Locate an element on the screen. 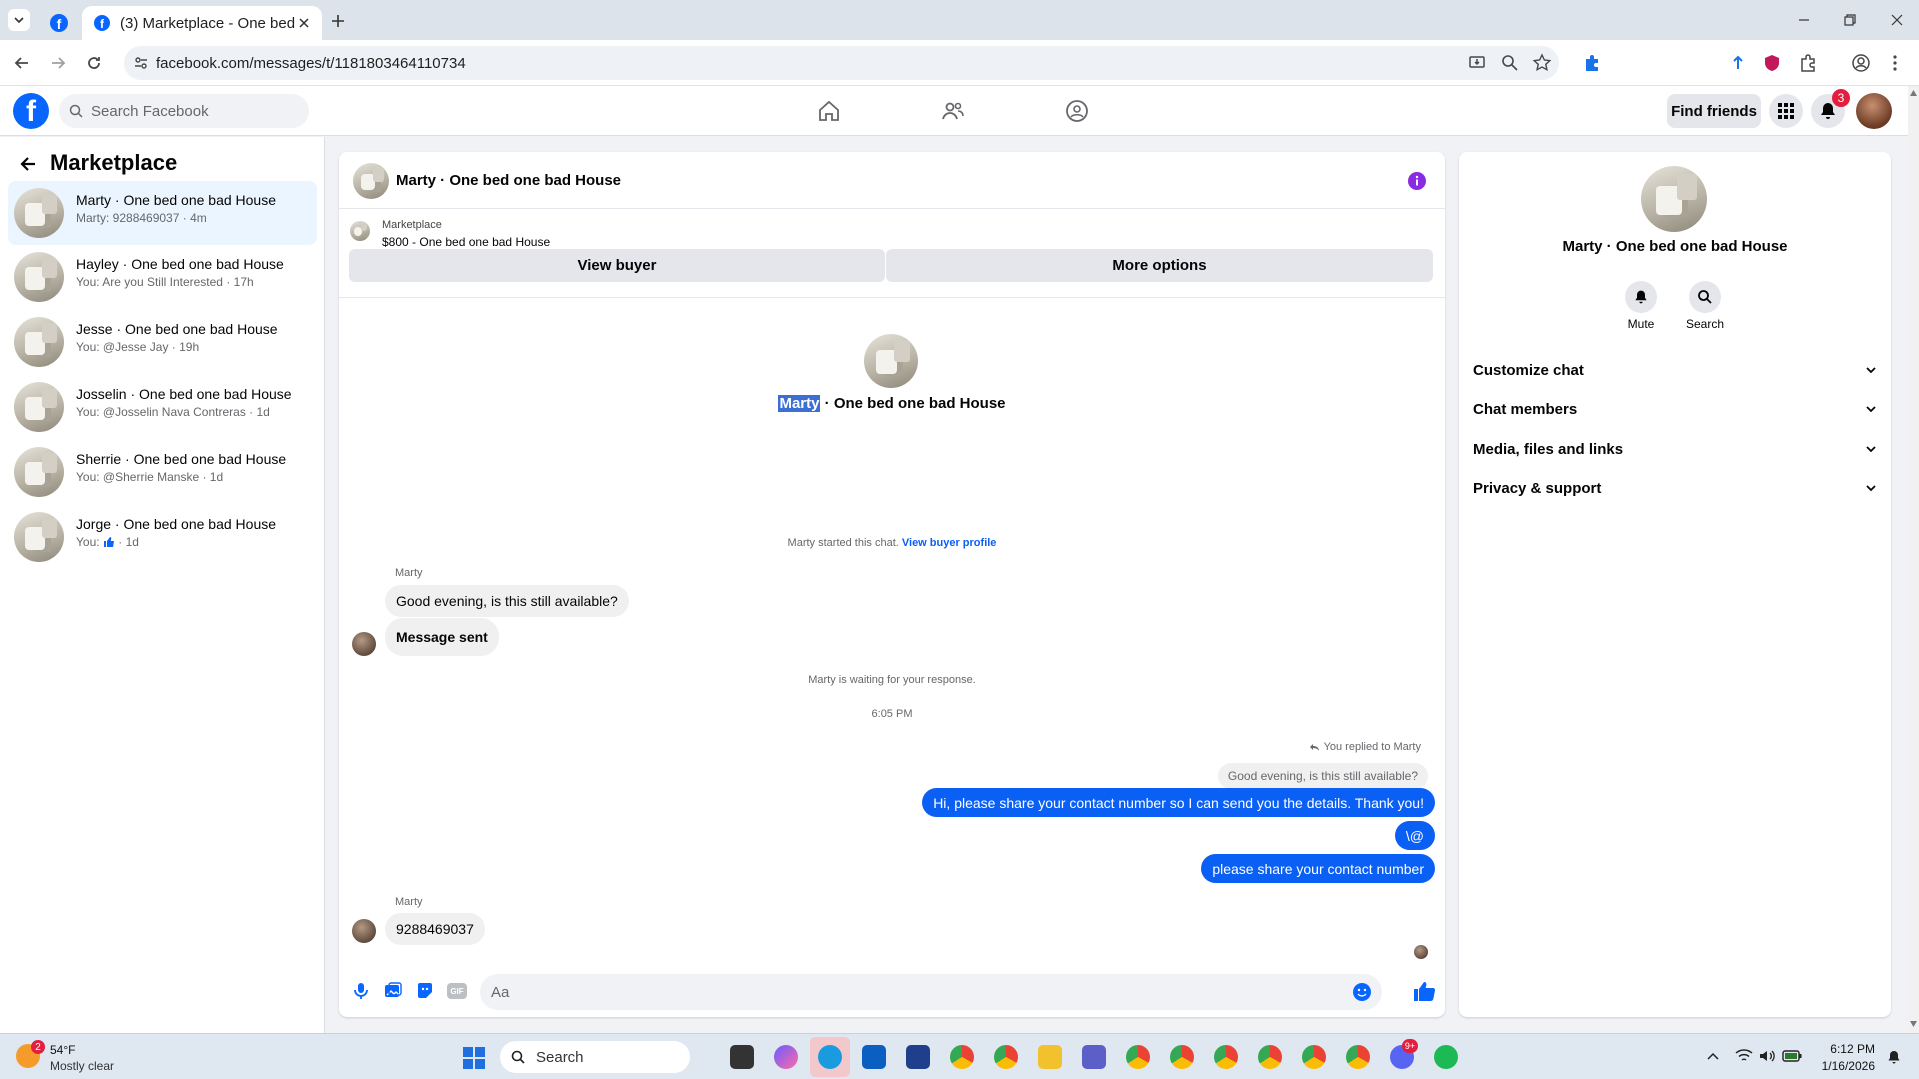 The width and height of the screenshot is (1919, 1079). info-avatar is located at coordinates (1674, 199).